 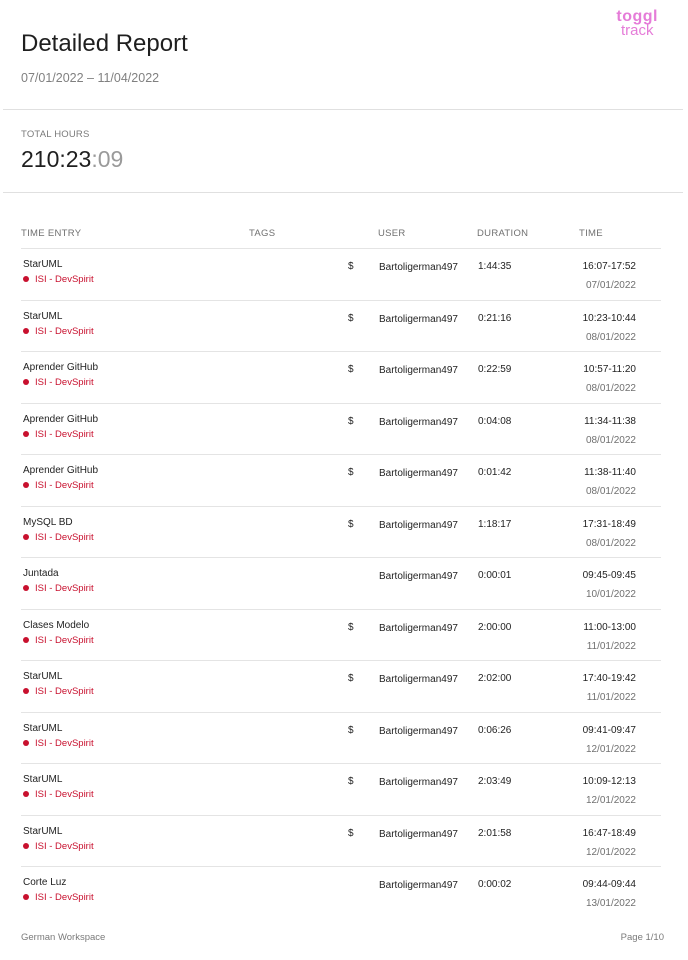 I want to click on entry-description: MySQL BD, so click(x=48, y=522).